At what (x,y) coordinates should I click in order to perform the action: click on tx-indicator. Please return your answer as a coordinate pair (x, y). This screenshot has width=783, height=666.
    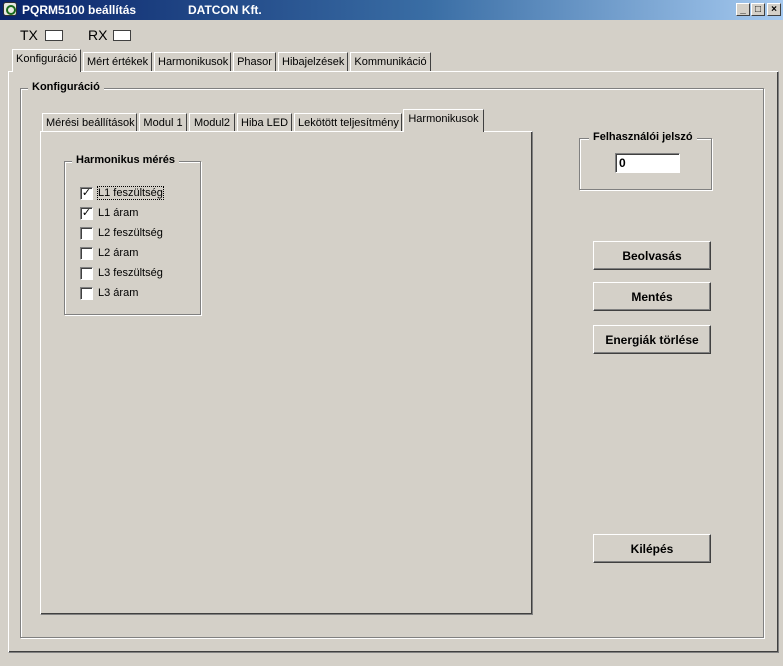
    Looking at the image, I should click on (54, 35).